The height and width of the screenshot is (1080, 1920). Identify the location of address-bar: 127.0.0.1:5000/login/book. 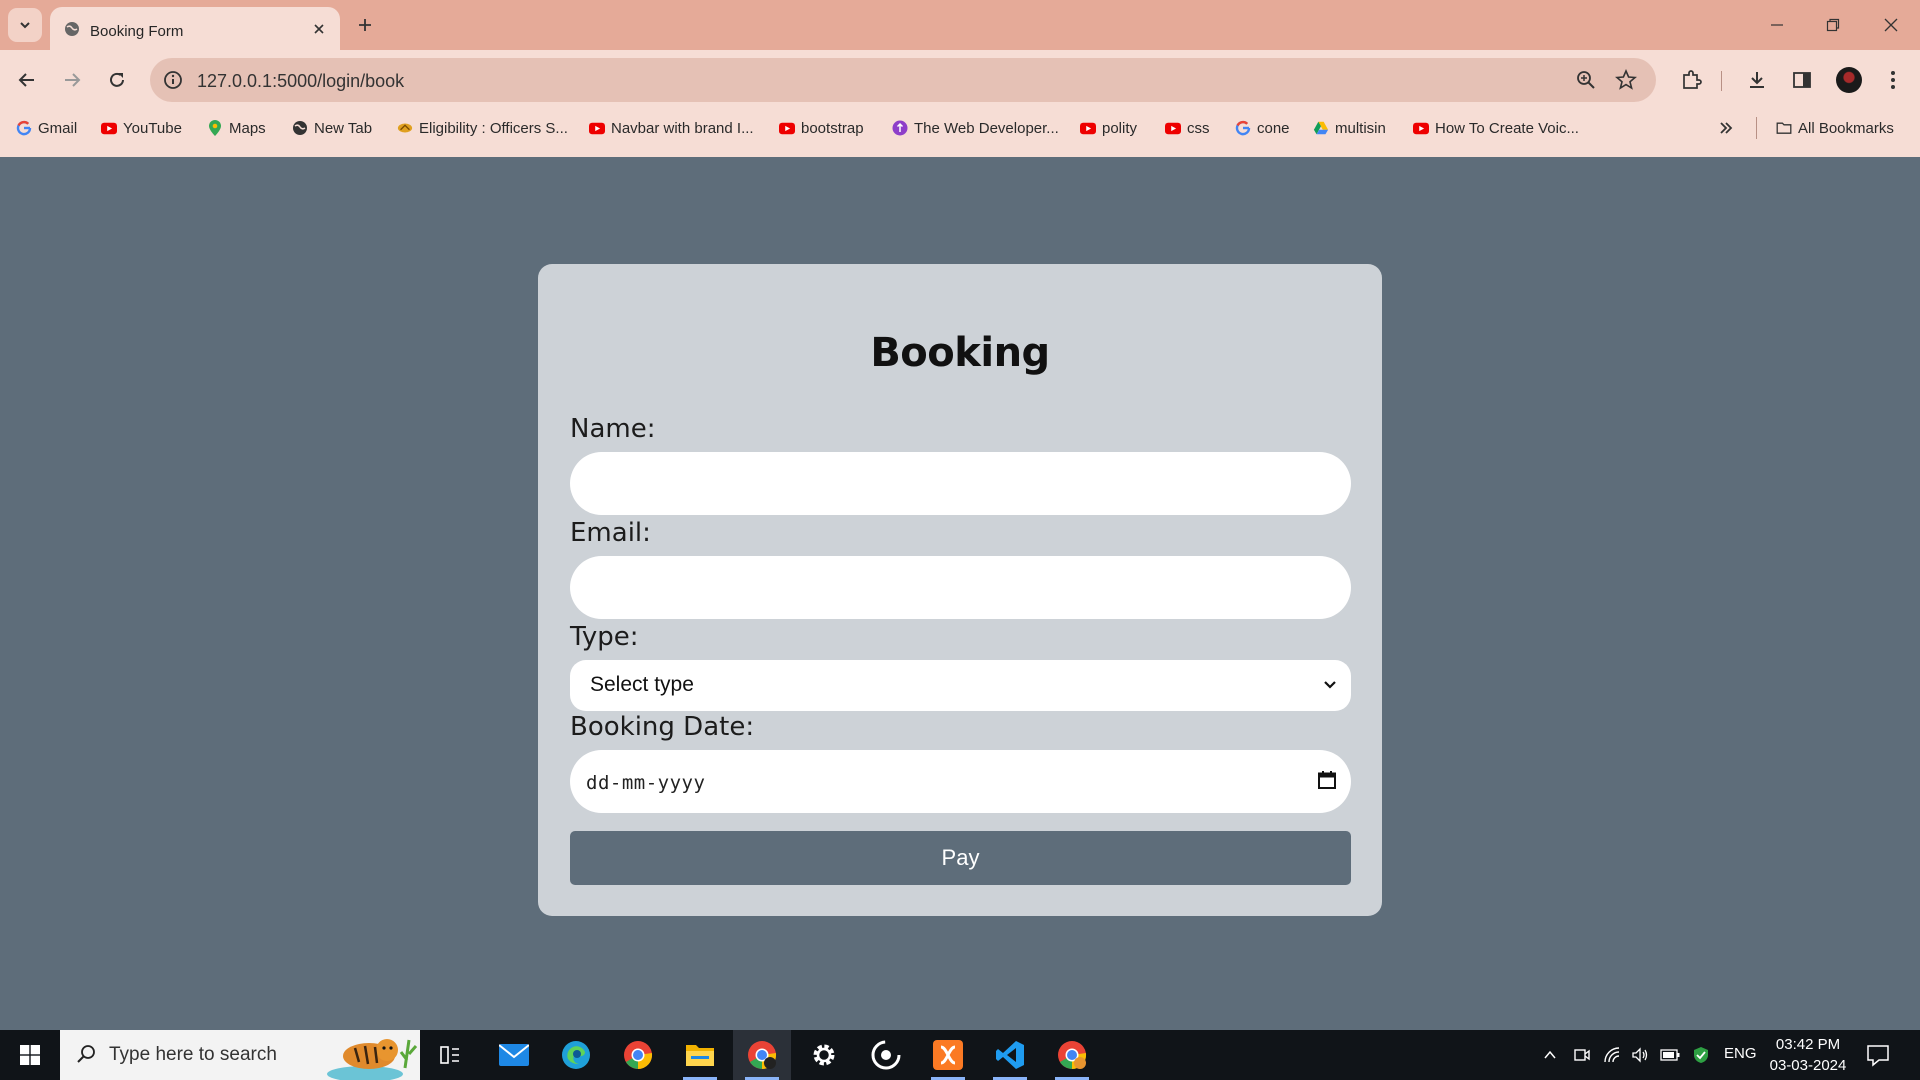
(903, 80).